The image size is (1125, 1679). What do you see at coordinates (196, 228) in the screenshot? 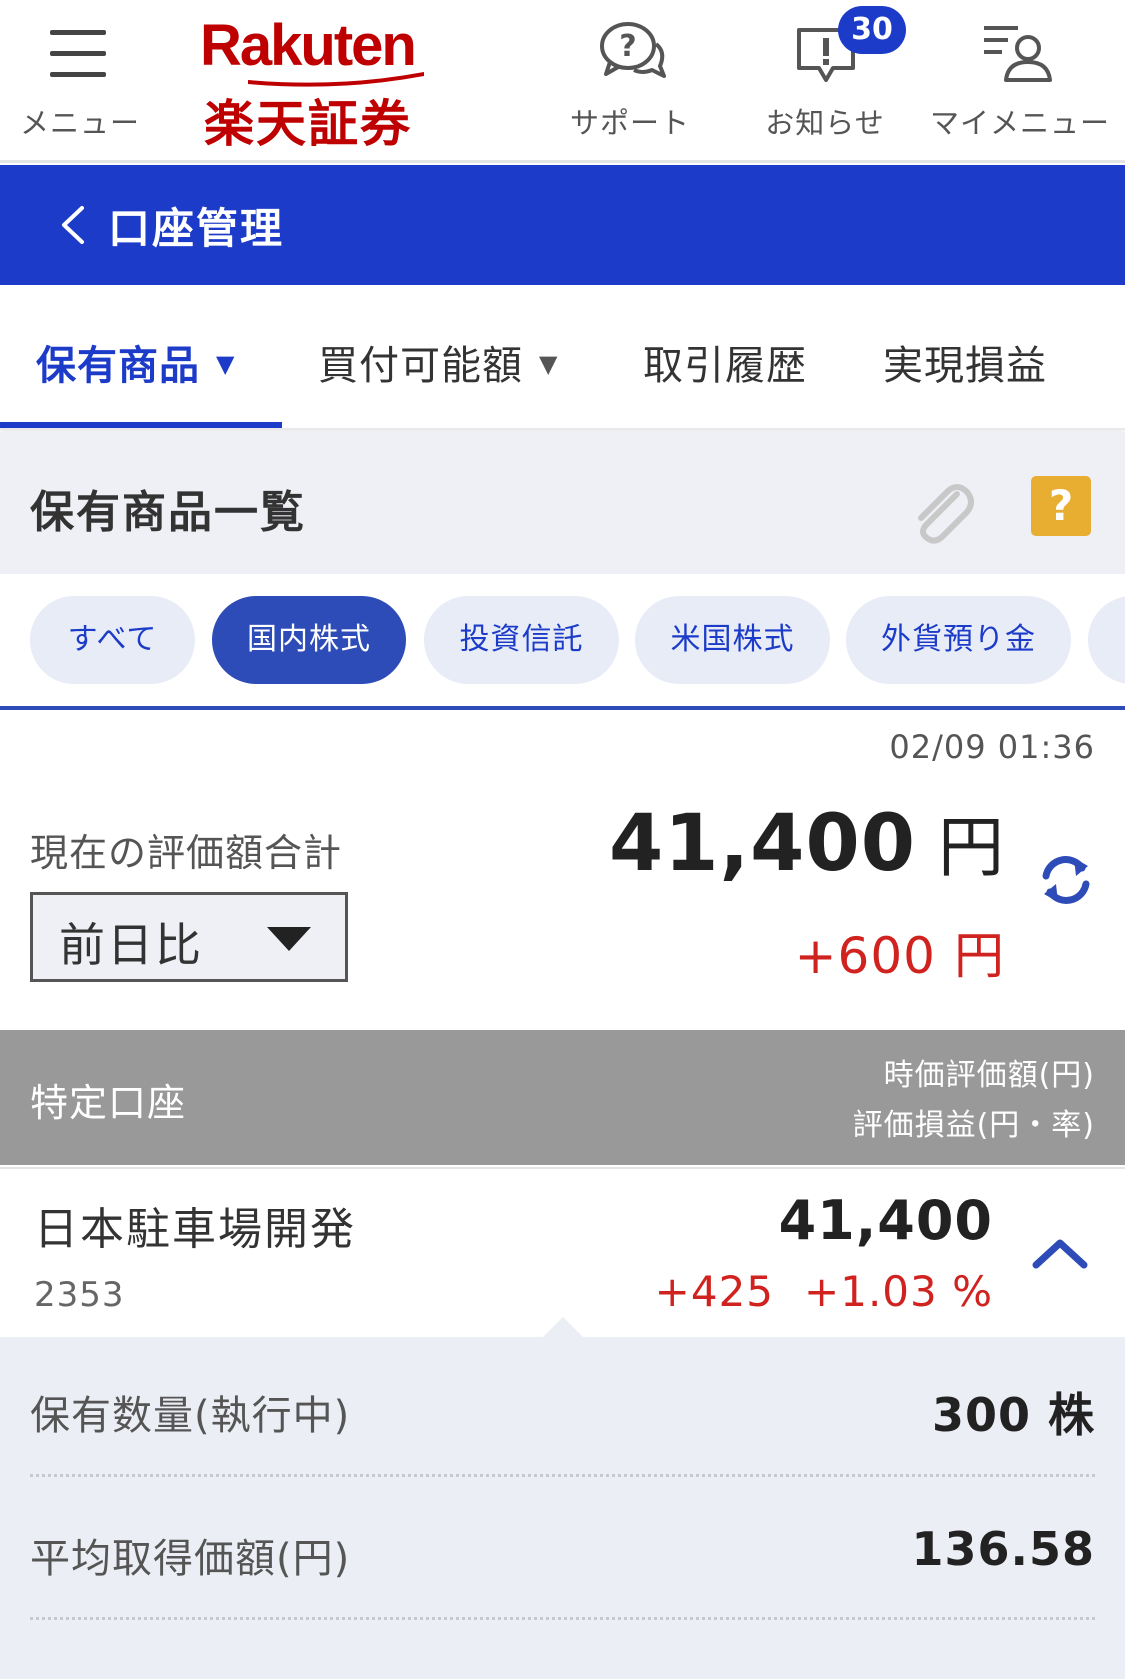
I see `page-title: 口座管理` at bounding box center [196, 228].